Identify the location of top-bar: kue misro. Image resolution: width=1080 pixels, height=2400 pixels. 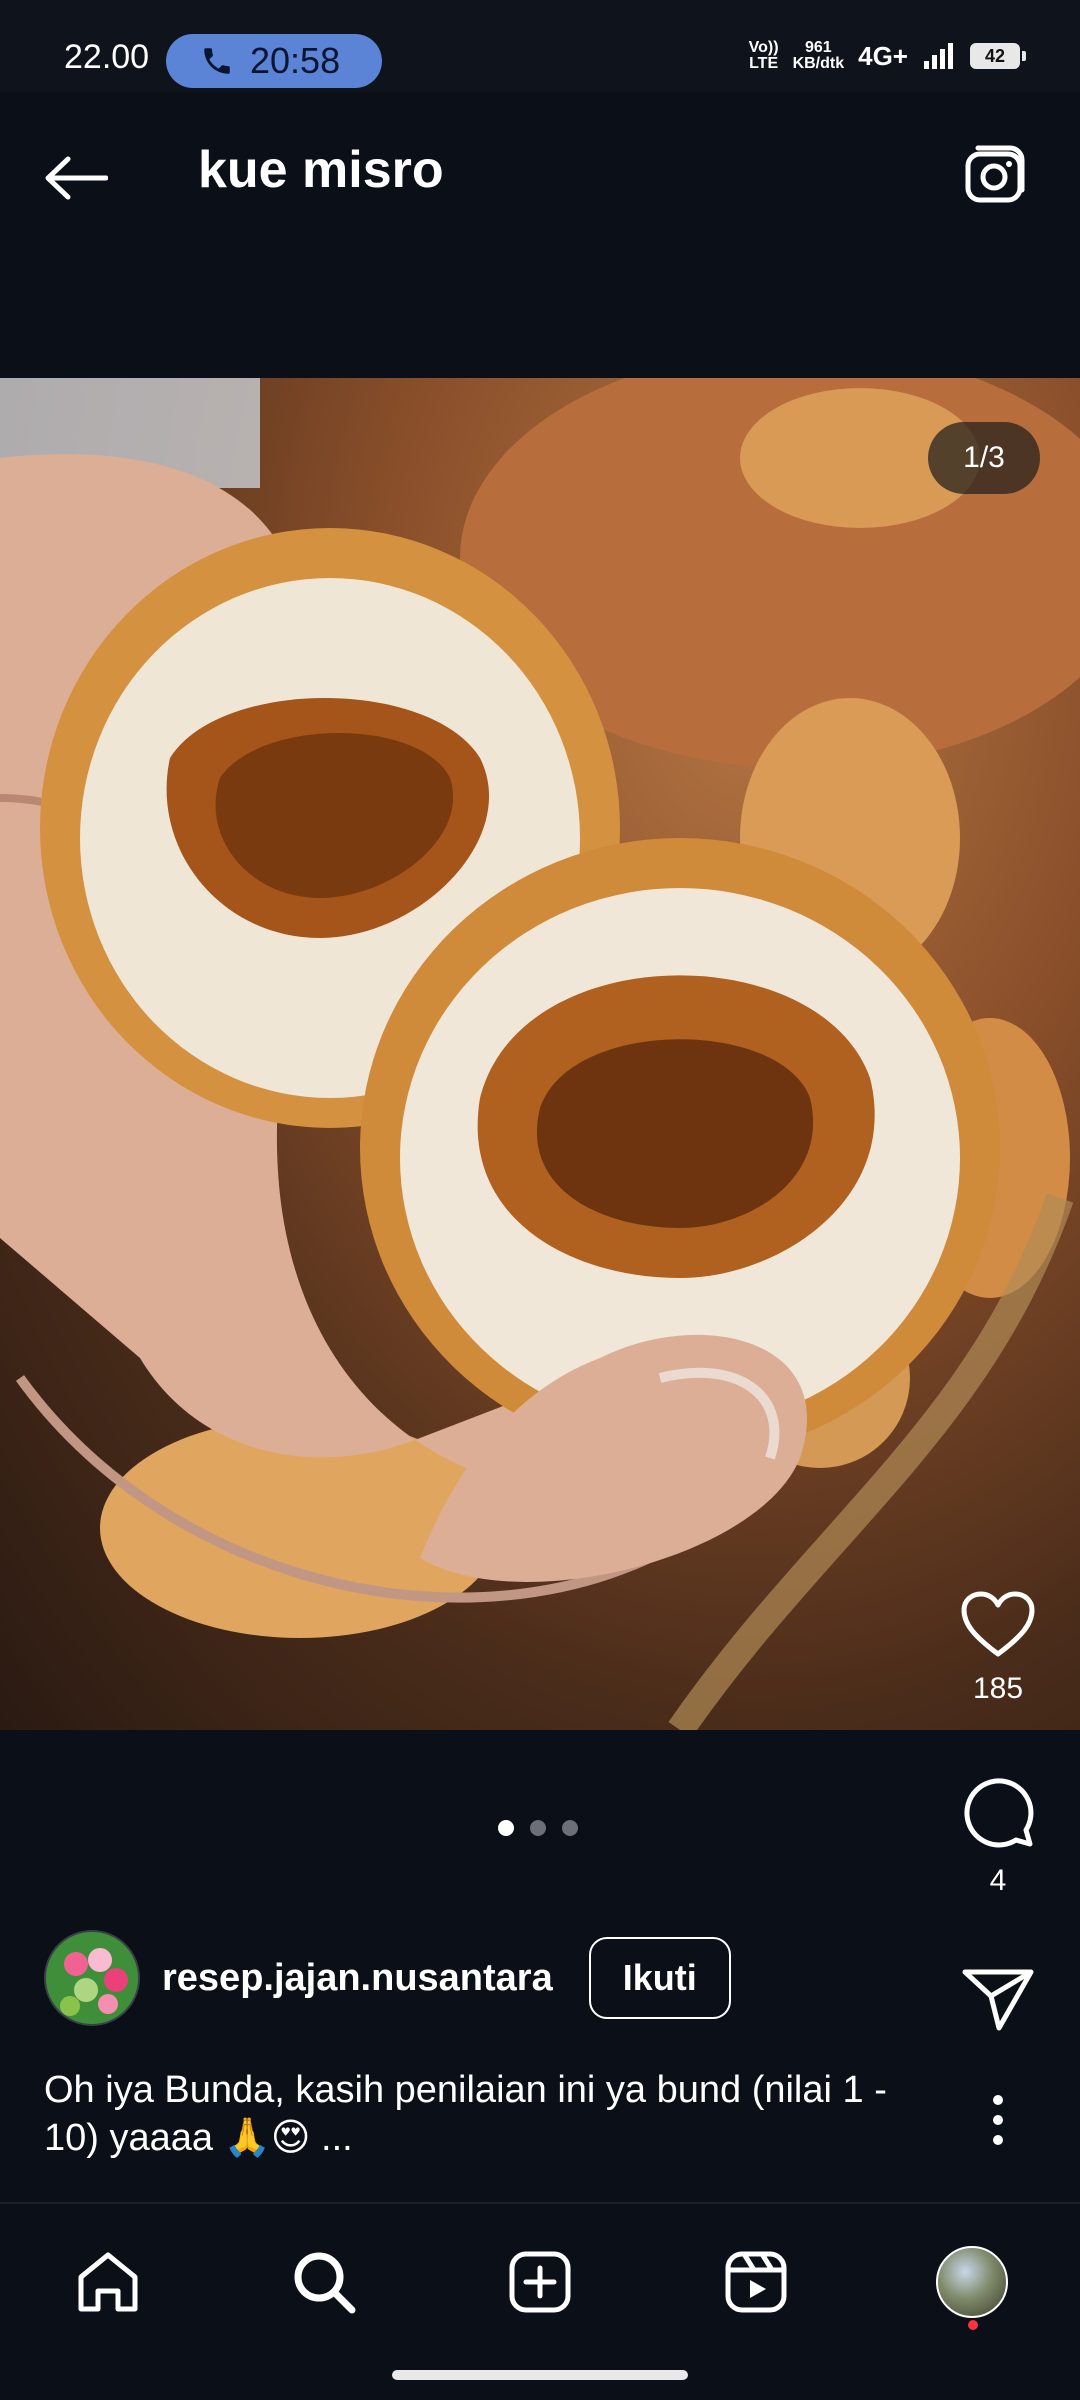
(540, 235).